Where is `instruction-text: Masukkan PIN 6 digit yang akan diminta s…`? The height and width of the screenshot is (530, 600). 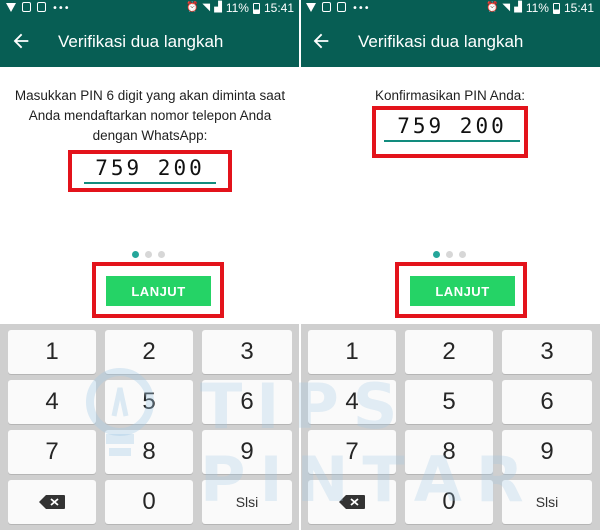
instruction-text: Masukkan PIN 6 digit yang akan diminta s… is located at coordinates (150, 115).